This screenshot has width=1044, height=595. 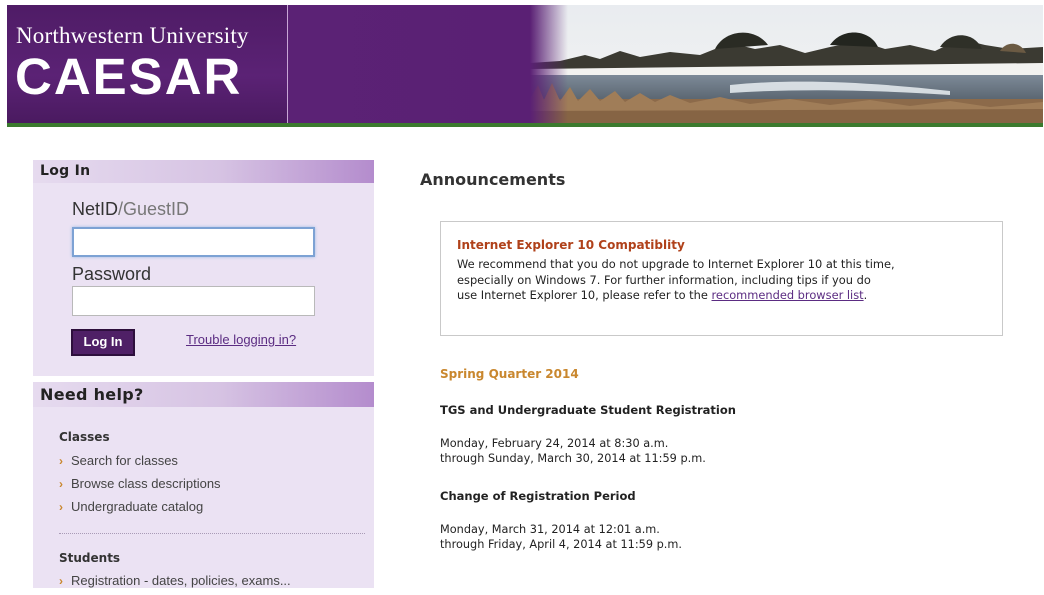 What do you see at coordinates (525, 125) in the screenshot?
I see `header-green-rule` at bounding box center [525, 125].